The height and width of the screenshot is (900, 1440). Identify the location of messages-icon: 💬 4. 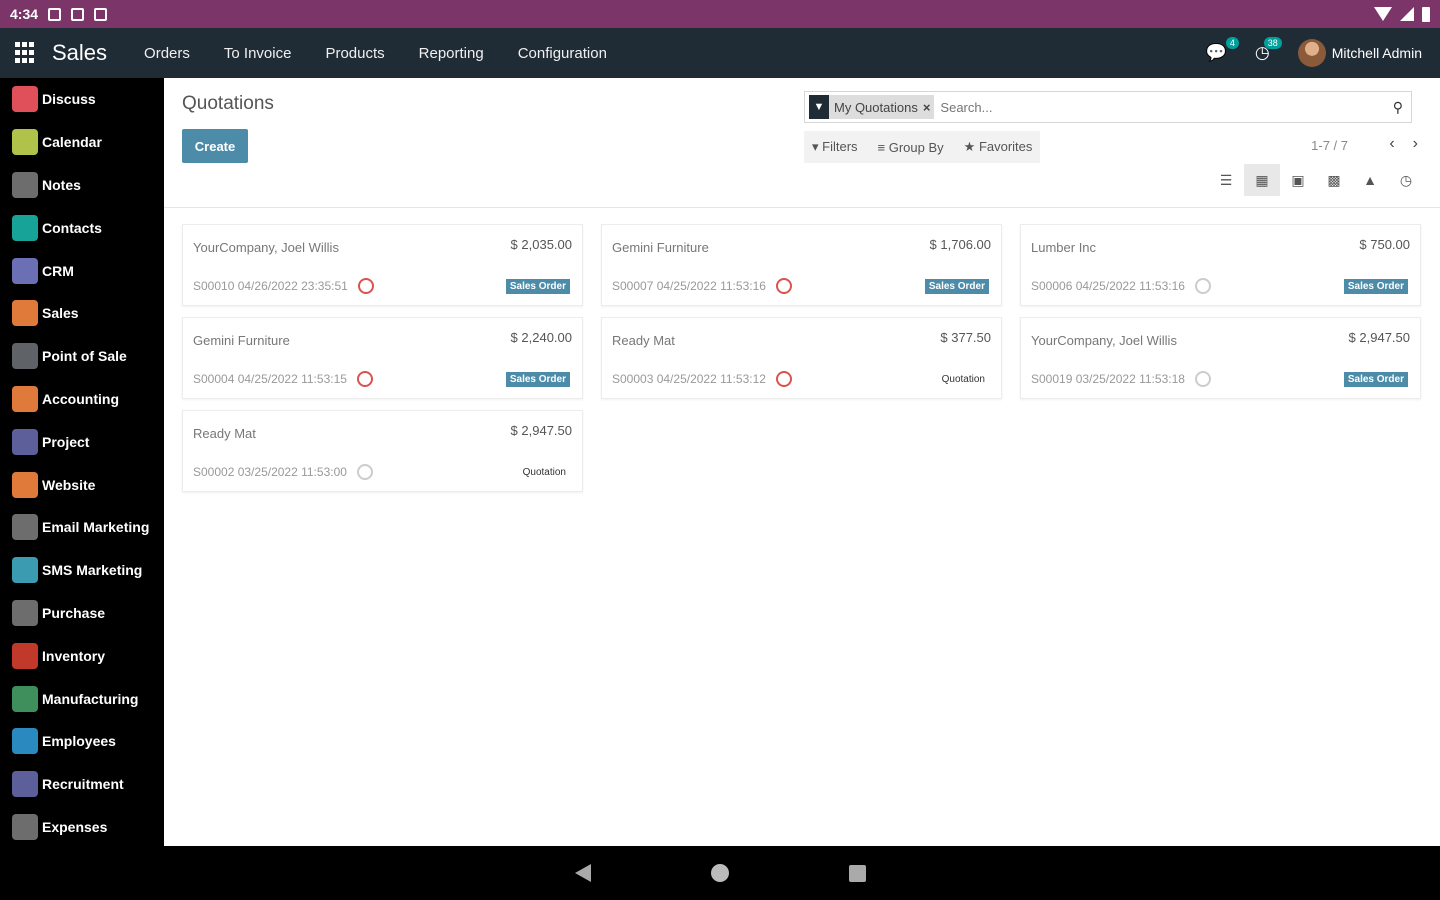
(1222, 50).